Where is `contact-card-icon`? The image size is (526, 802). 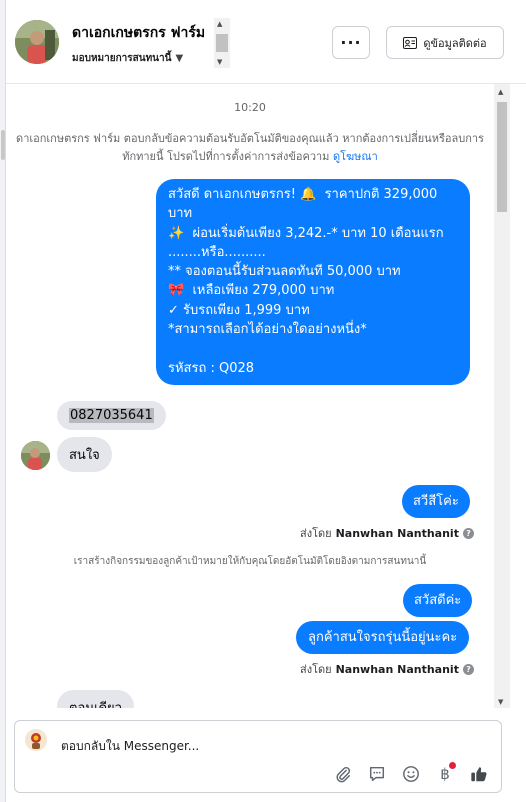
contact-card-icon is located at coordinates (410, 42).